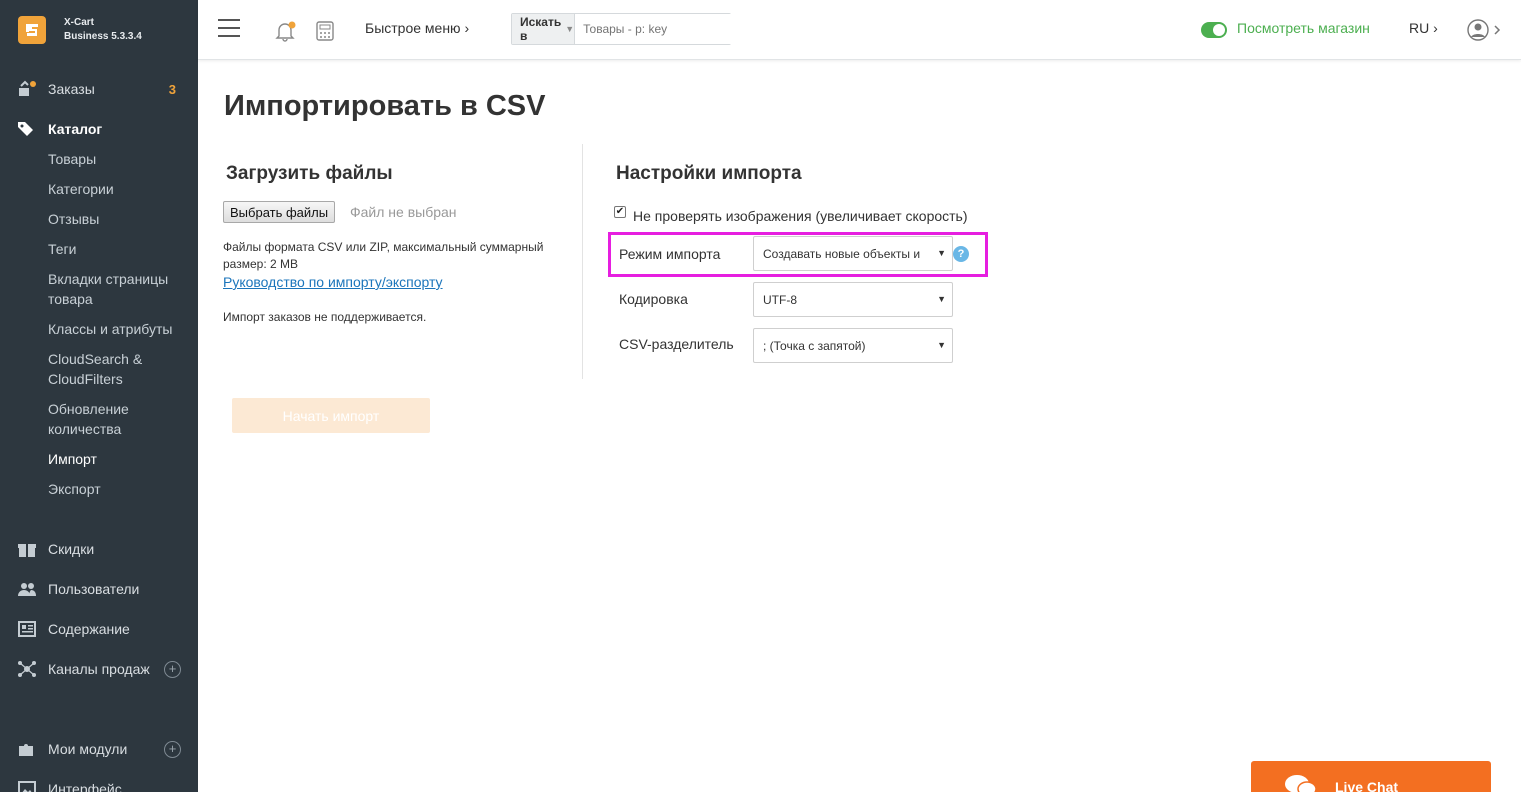  What do you see at coordinates (1423, 28) in the screenshot?
I see `language-selector: RU ›` at bounding box center [1423, 28].